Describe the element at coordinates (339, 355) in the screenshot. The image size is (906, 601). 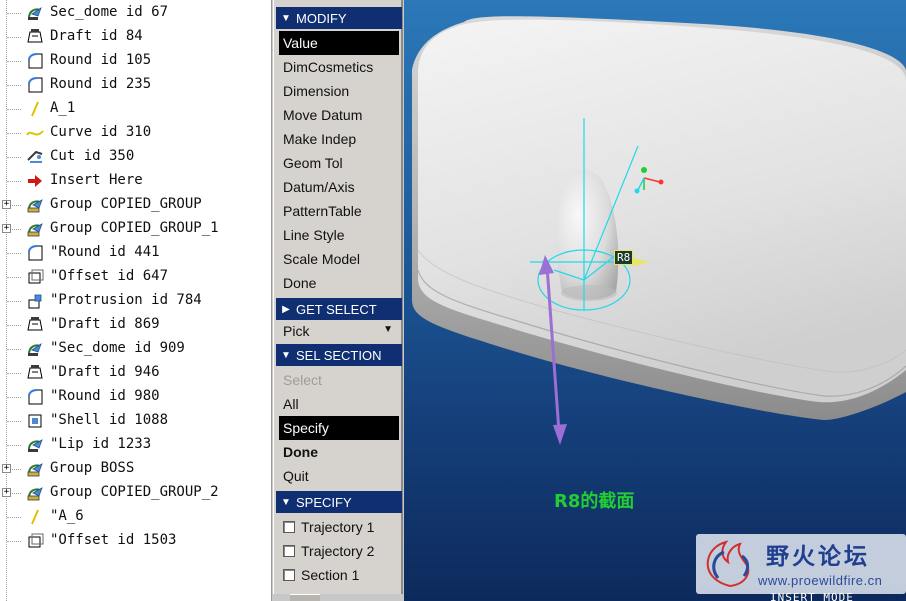
I see `sel-section-menu-header: ▼ SEL SECTION` at that location.